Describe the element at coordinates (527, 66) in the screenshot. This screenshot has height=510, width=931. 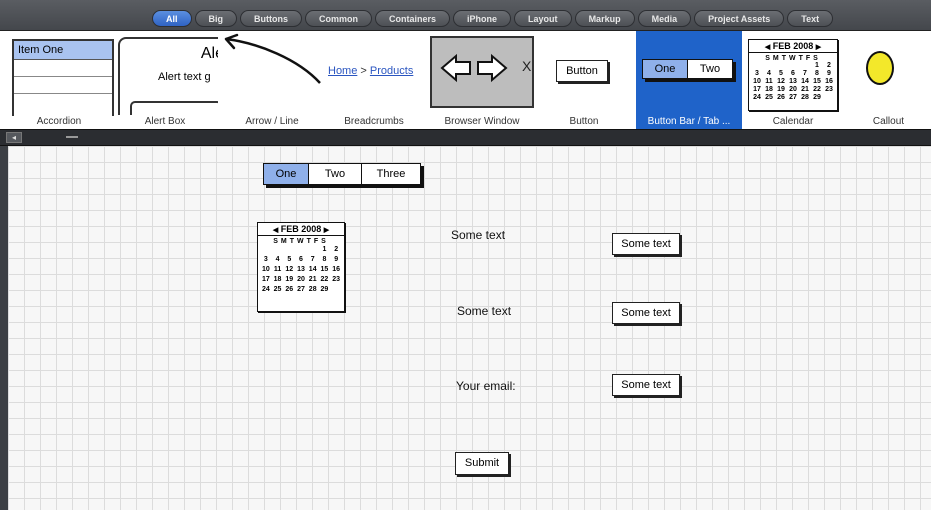
I see `browser-close-icon: X` at that location.